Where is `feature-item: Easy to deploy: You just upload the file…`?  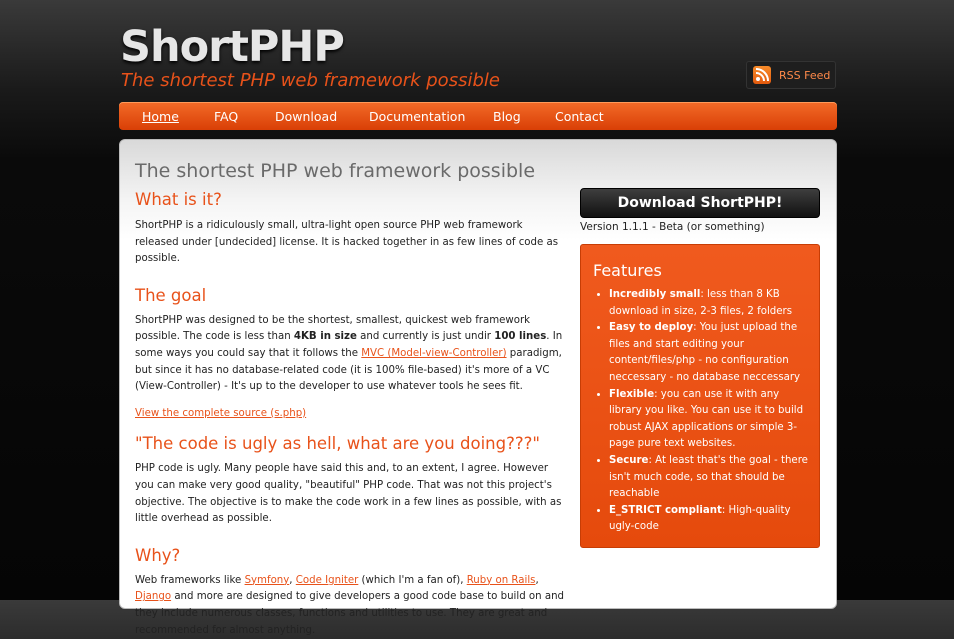
feature-item: Easy to deploy: You just upload the file… is located at coordinates (710, 353).